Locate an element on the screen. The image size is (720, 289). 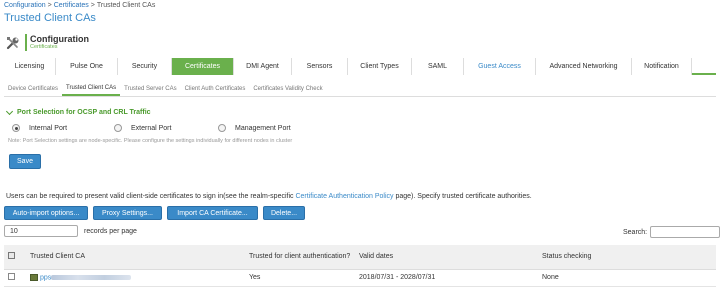
column-header-trusted-for-client-auth: Trusted for client authentication? is located at coordinates (300, 257).